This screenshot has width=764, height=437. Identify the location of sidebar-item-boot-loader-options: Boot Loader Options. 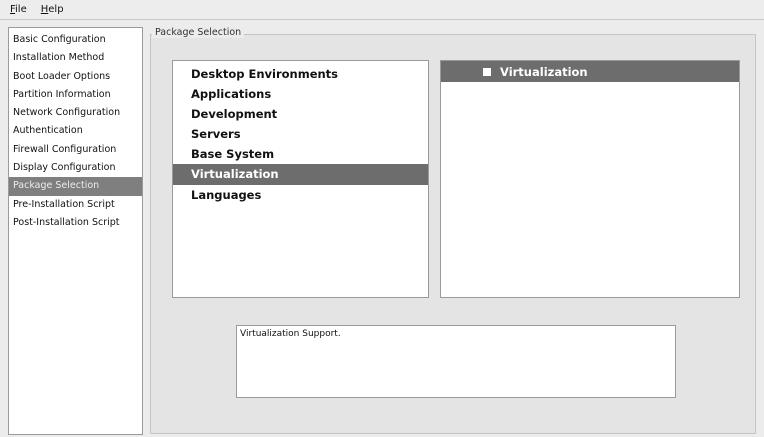
(75, 77).